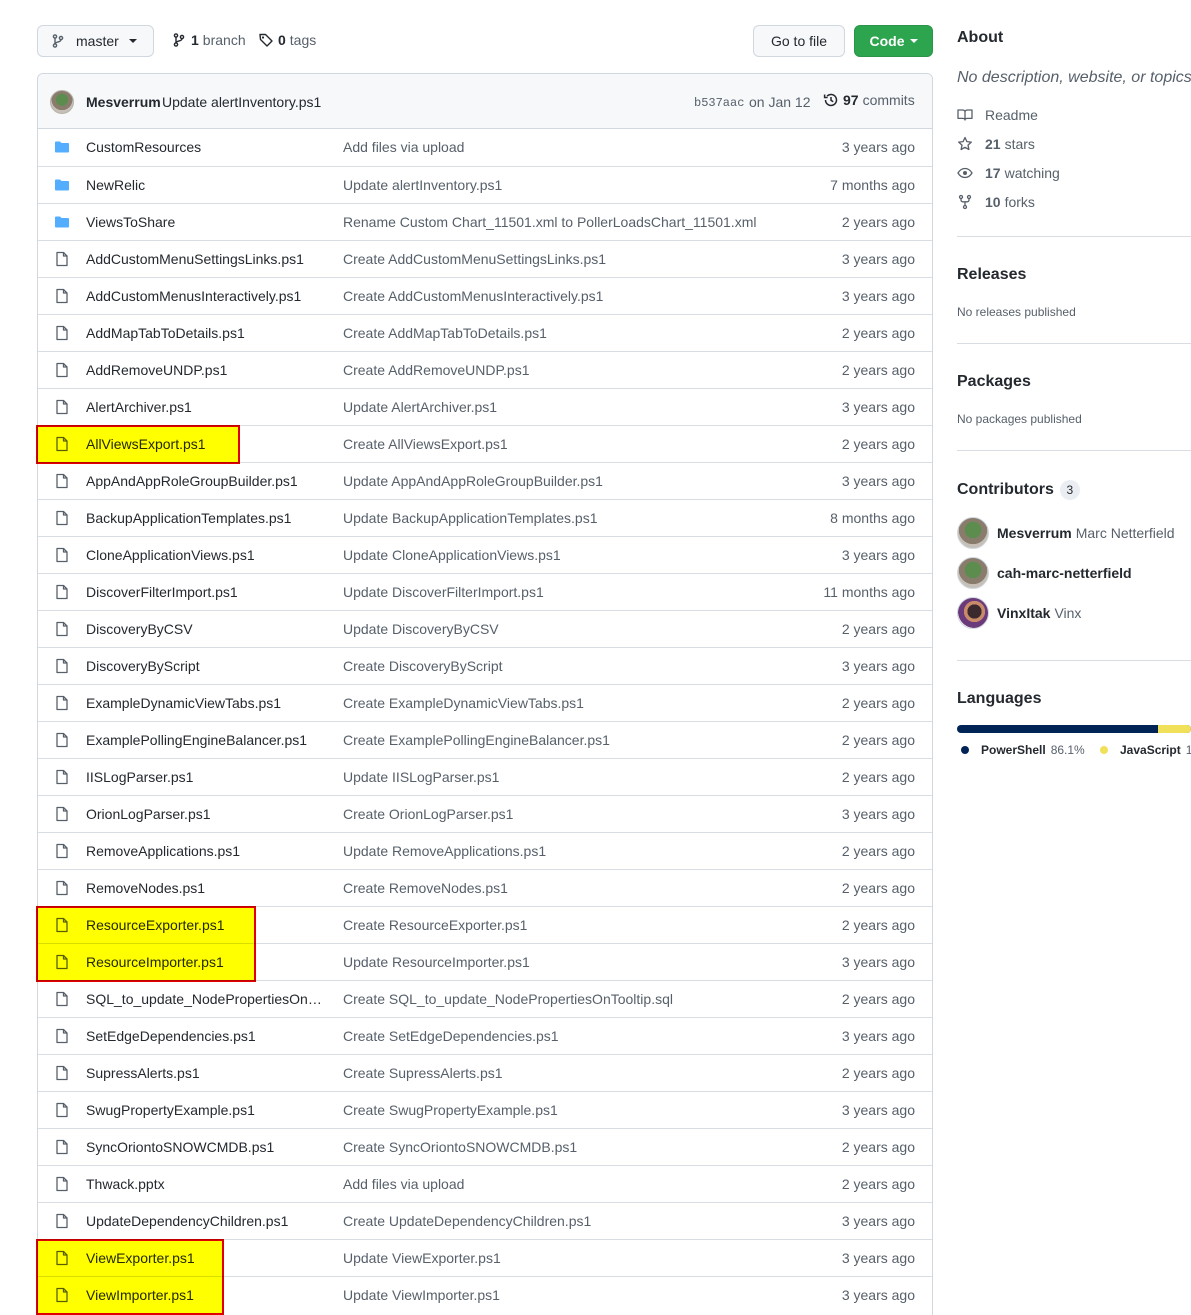  What do you see at coordinates (187, 1221) in the screenshot?
I see `file-name-link: UpdateDependencyChildren.ps1` at bounding box center [187, 1221].